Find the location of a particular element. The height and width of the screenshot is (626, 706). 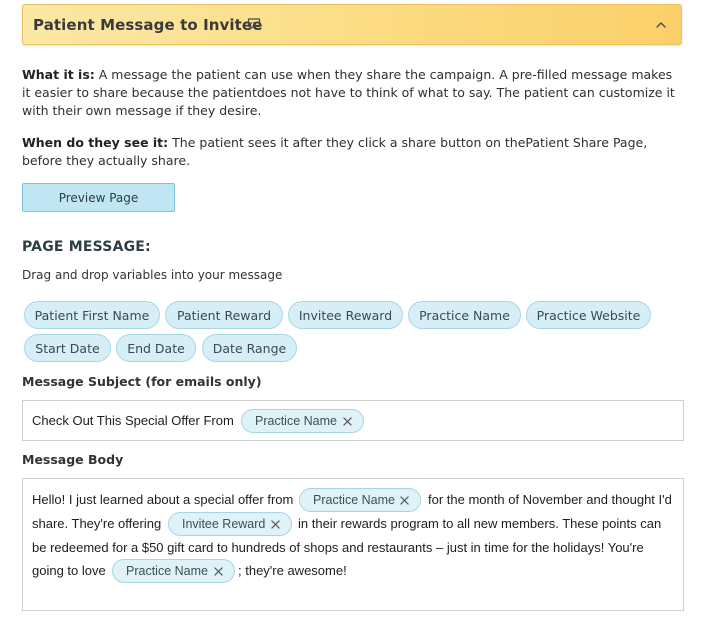

body-tag-practice-name-2: Practice Name is located at coordinates (173, 571).